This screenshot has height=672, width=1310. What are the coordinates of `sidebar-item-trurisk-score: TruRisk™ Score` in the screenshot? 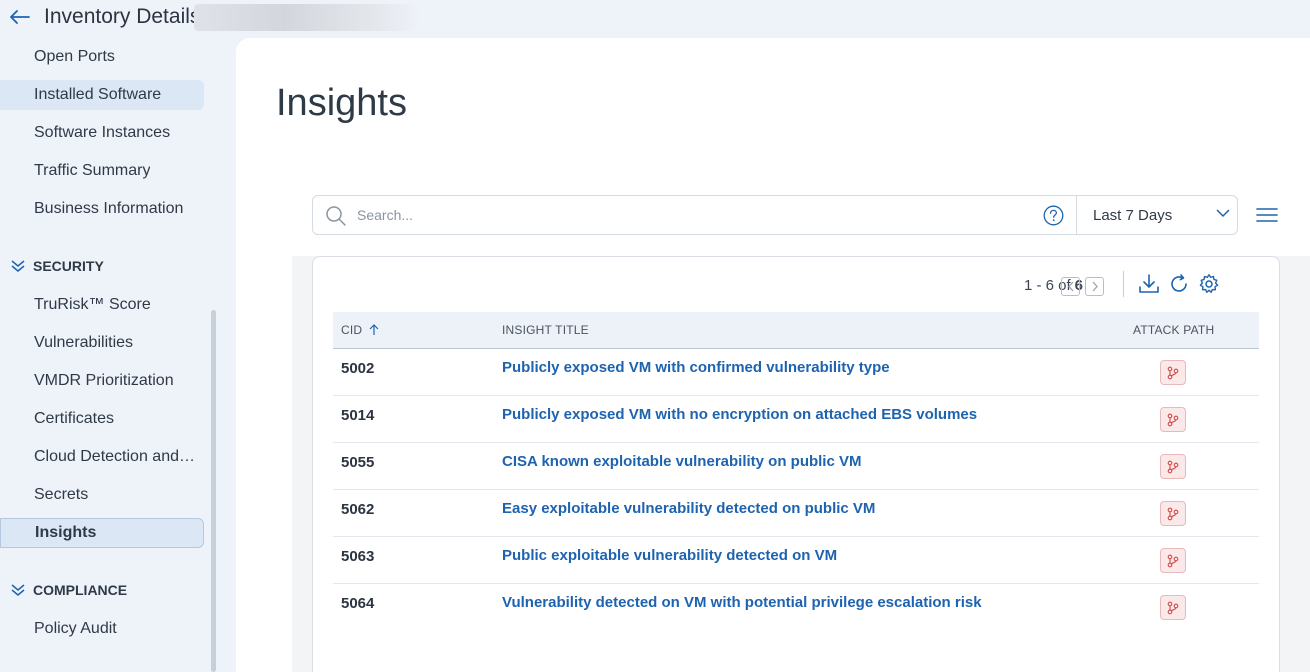 It's located at (102, 305).